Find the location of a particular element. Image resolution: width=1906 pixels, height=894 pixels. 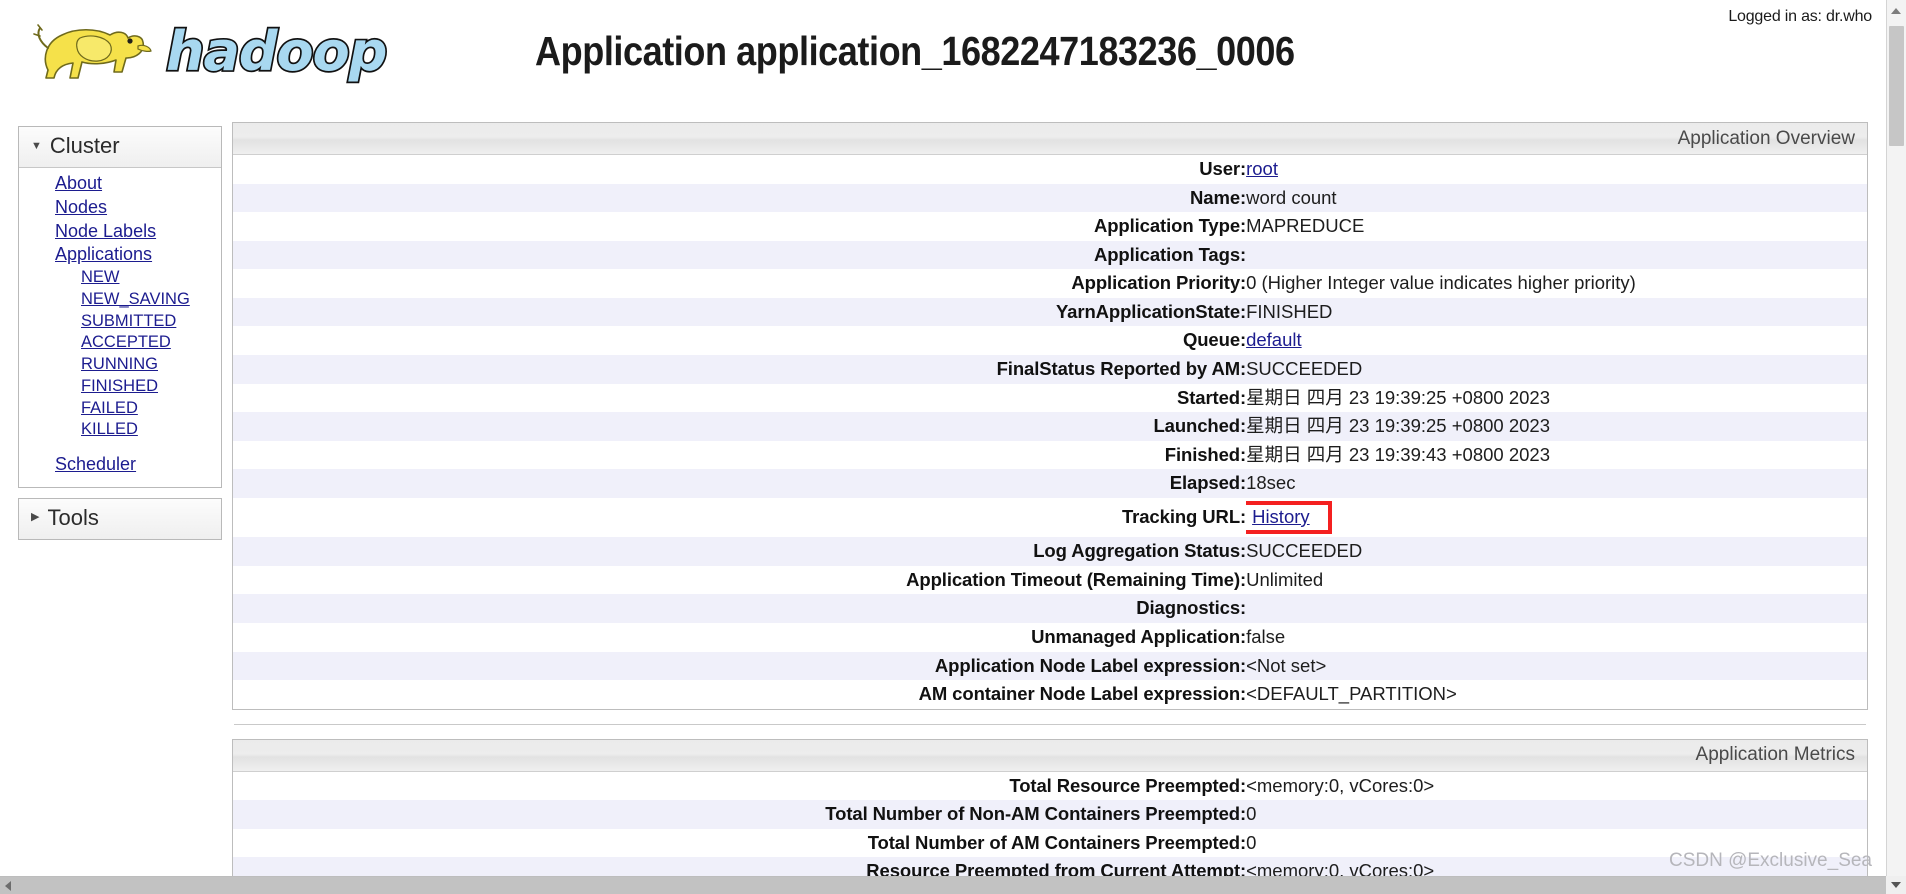

sidebar-link-running: RUNNING is located at coordinates (119, 364).